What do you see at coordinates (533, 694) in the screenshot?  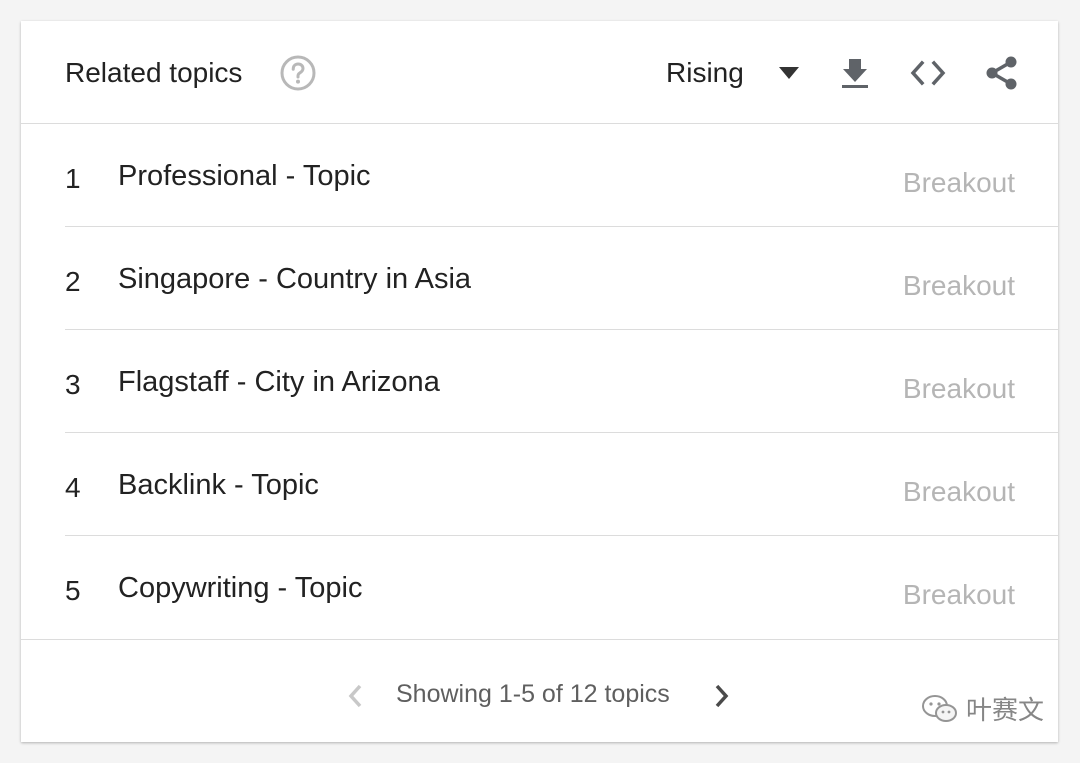 I see `pagination-text: Showing 1-5 of 12 topics` at bounding box center [533, 694].